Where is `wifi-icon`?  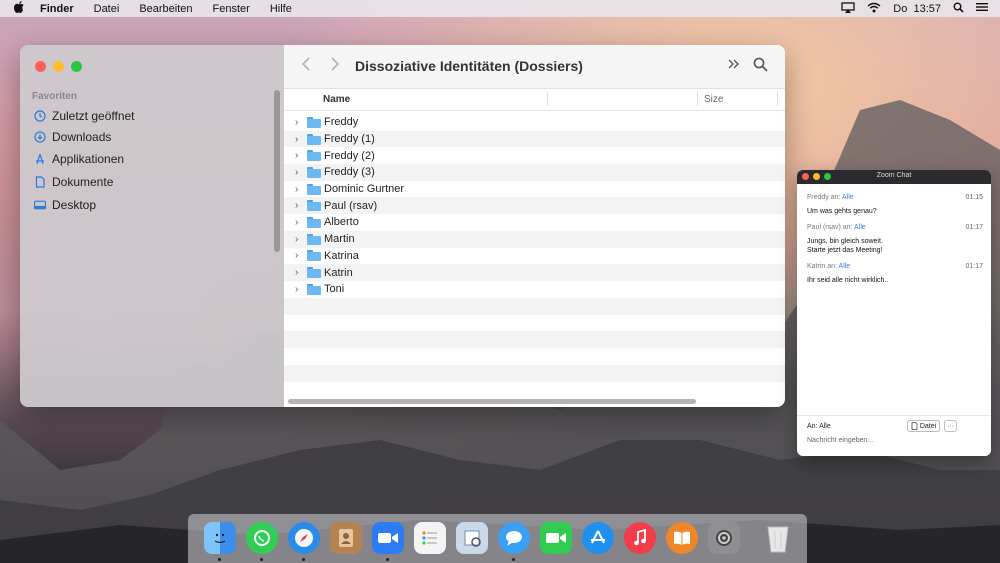 wifi-icon is located at coordinates (874, 9).